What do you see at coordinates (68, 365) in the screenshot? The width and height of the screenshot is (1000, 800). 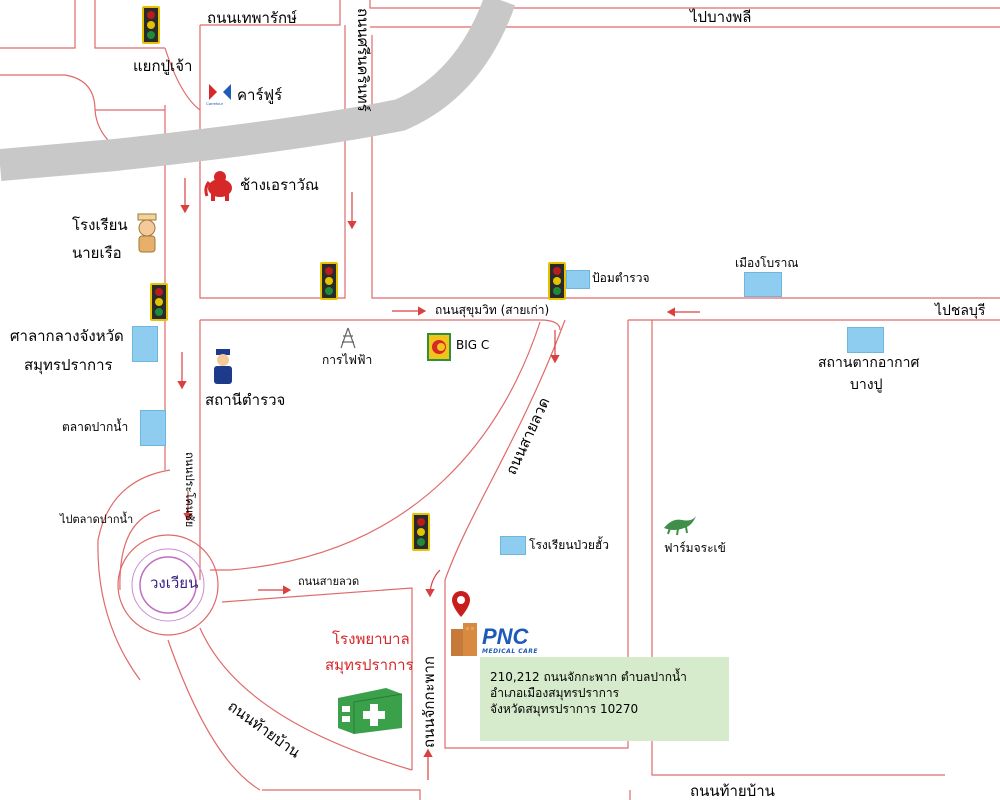 I see `place-city-hall-line2: สมุทรปราการ` at bounding box center [68, 365].